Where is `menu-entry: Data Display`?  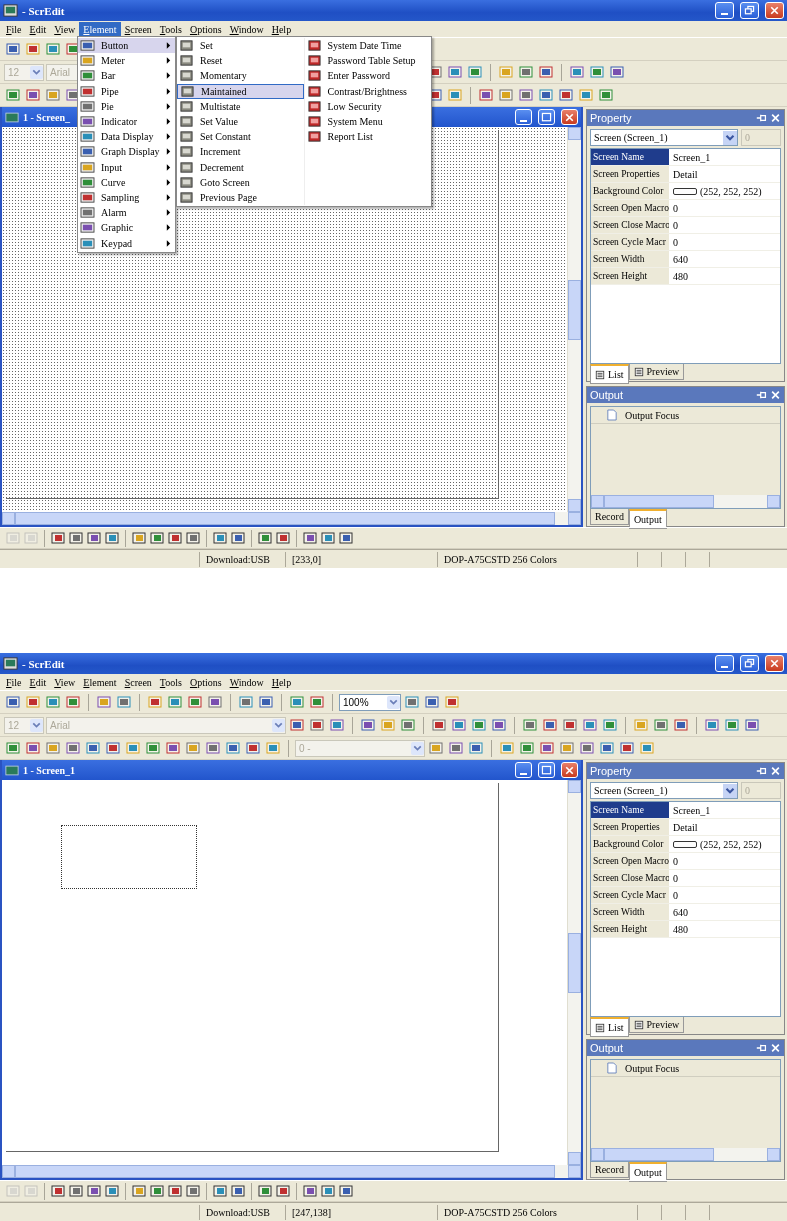 menu-entry: Data Display is located at coordinates (126, 137).